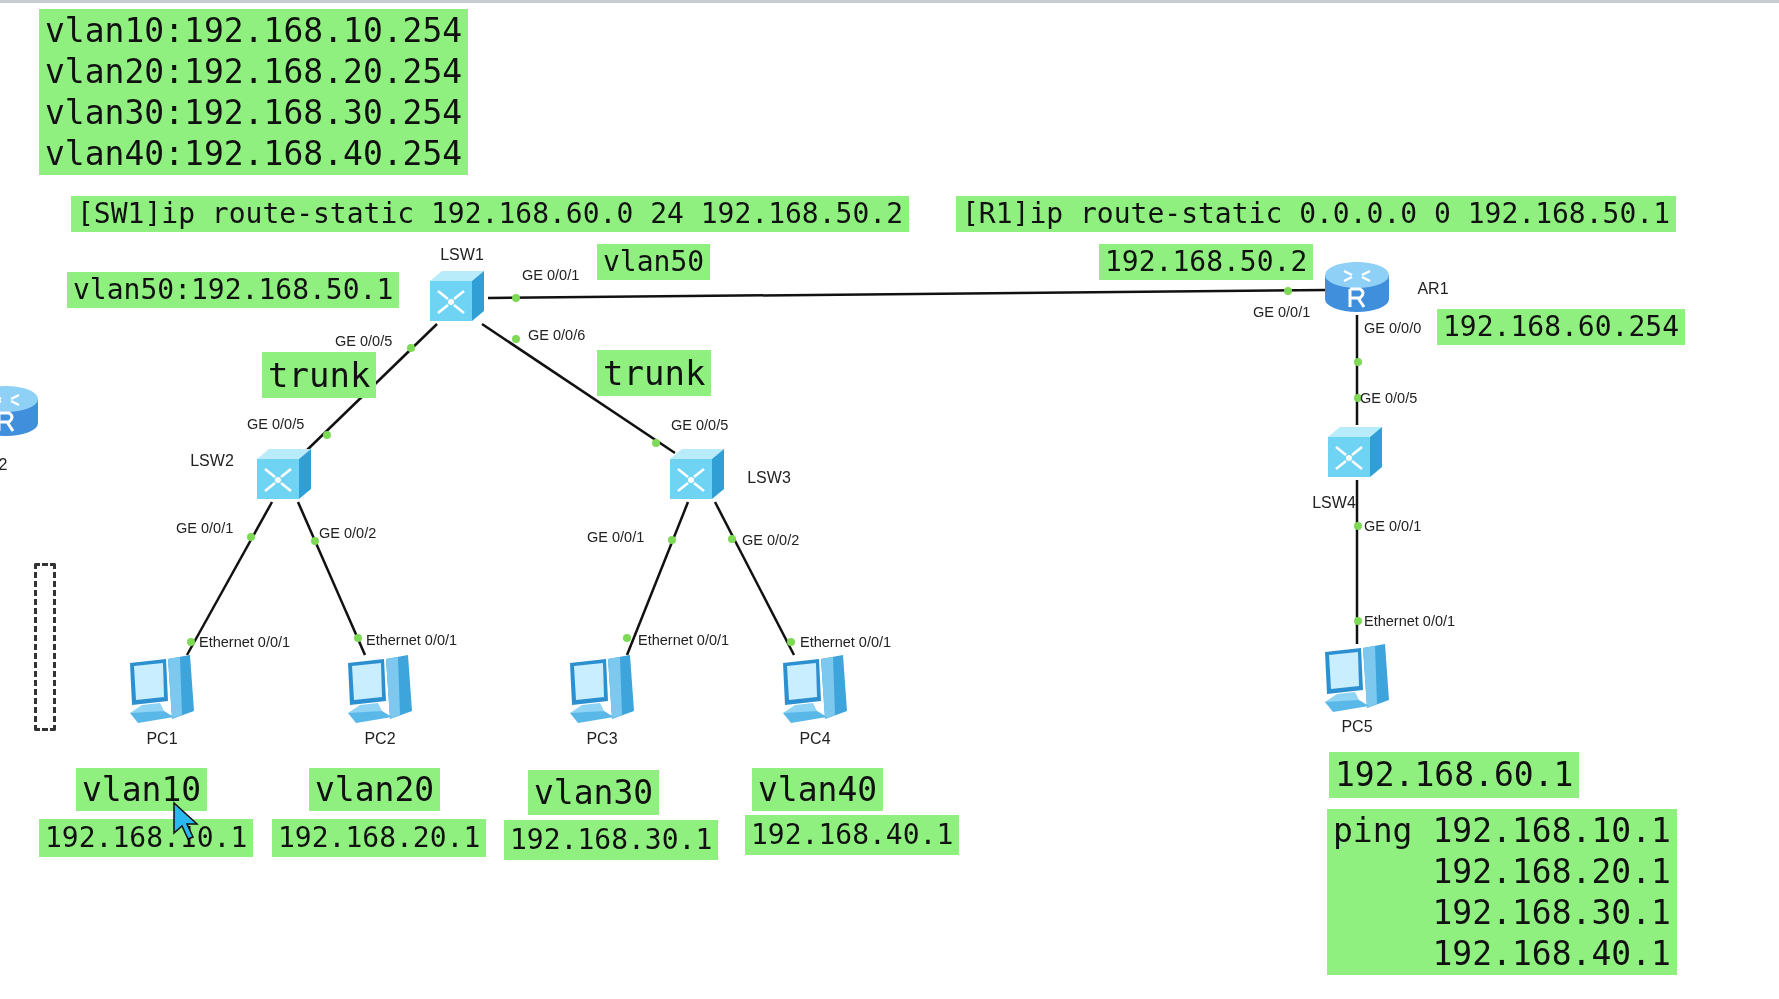 This screenshot has width=1779, height=999. What do you see at coordinates (654, 262) in the screenshot?
I see `note-label: vlan50` at bounding box center [654, 262].